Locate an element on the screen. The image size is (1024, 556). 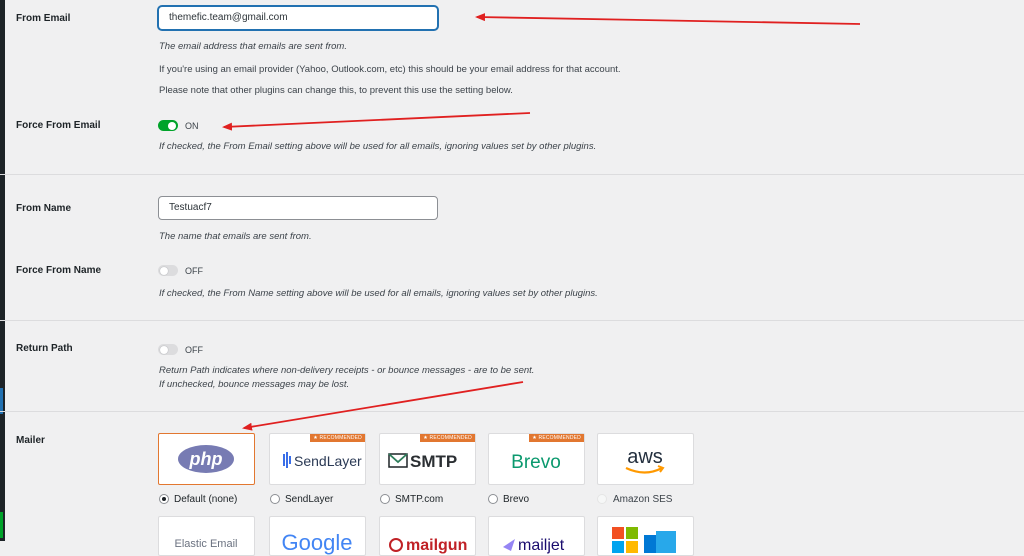
arrow-to-force-from-email is located at coordinates (376, 121).